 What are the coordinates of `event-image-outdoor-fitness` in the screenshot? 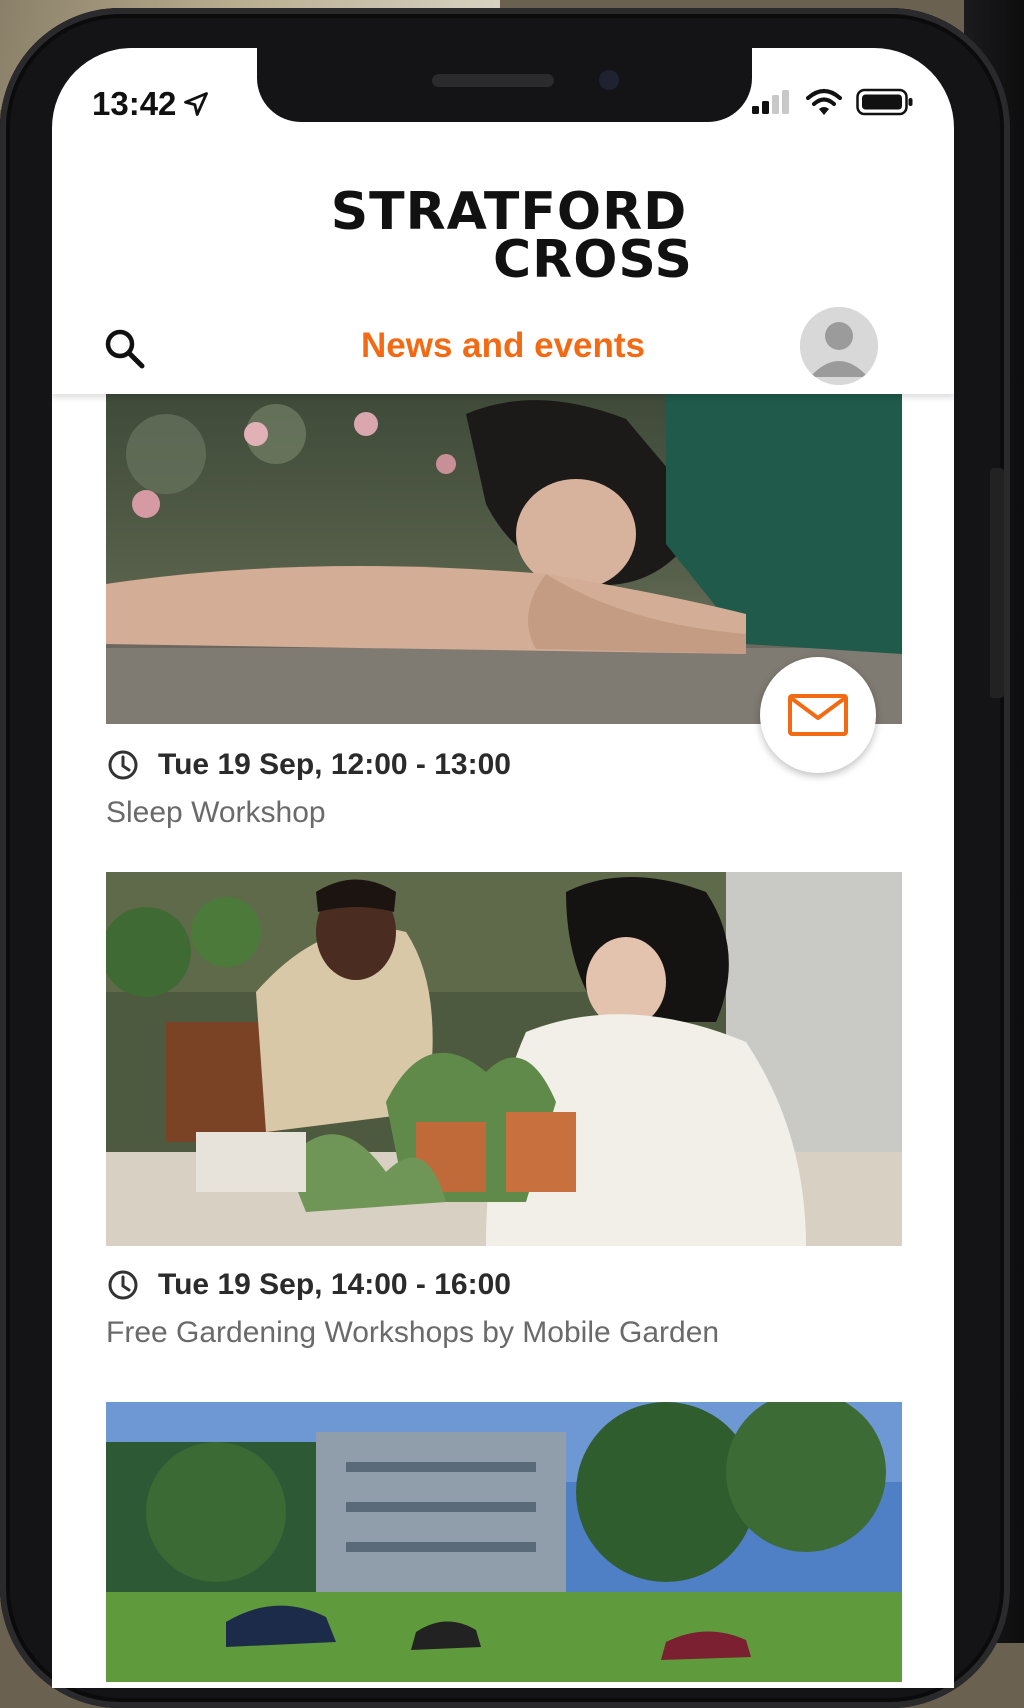 It's located at (504, 1542).